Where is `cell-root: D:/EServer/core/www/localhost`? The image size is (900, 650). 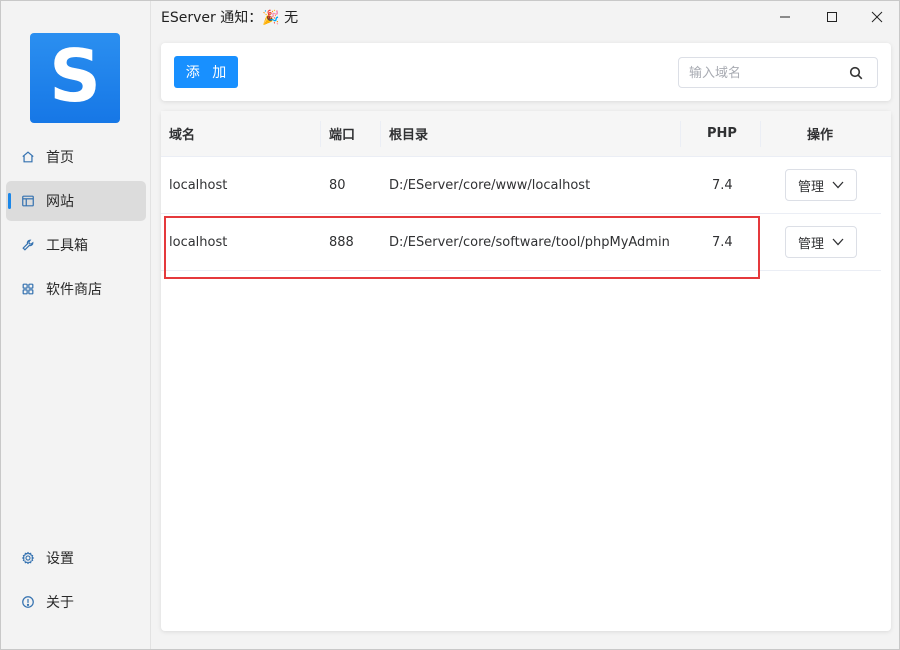
cell-root: D:/EServer/core/www/localhost is located at coordinates (490, 185).